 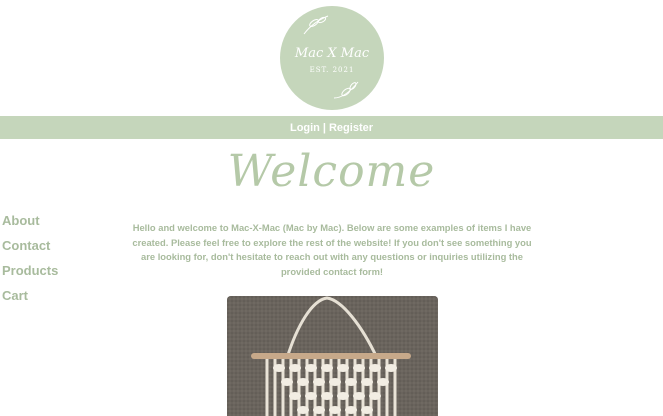 I want to click on nav-contact: Contact, so click(x=30, y=249).